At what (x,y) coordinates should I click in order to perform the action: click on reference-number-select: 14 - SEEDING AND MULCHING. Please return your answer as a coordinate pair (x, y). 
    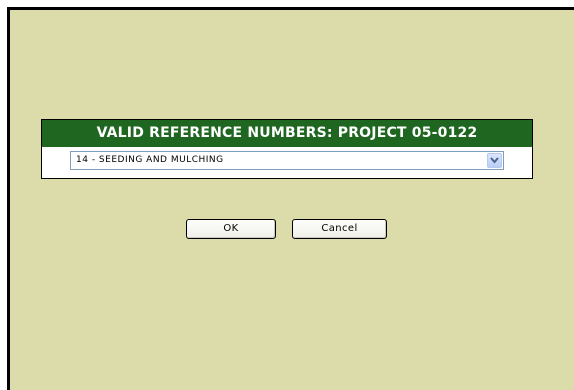
    Looking at the image, I should click on (287, 160).